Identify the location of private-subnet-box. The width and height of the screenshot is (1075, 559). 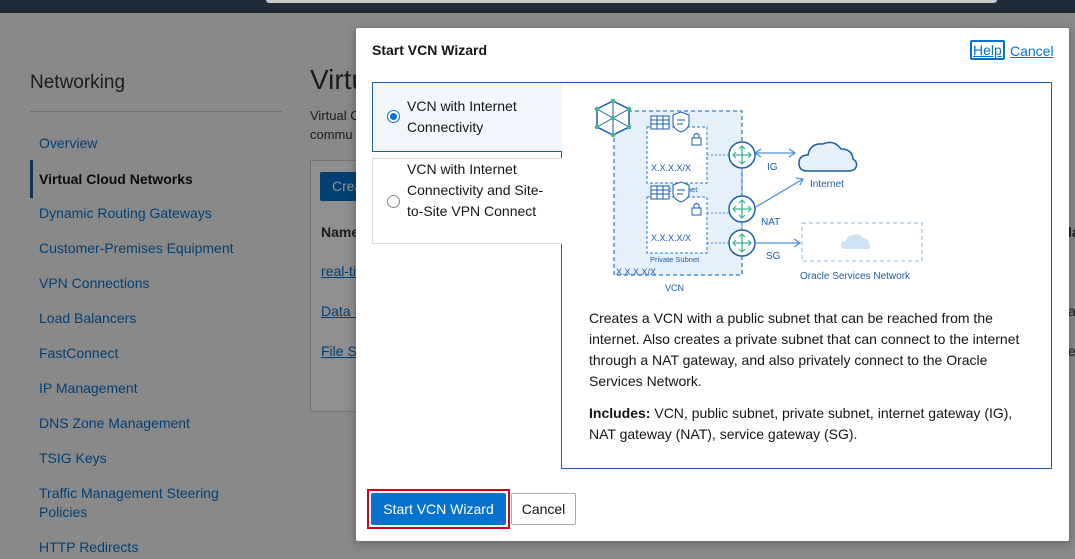
(677, 225).